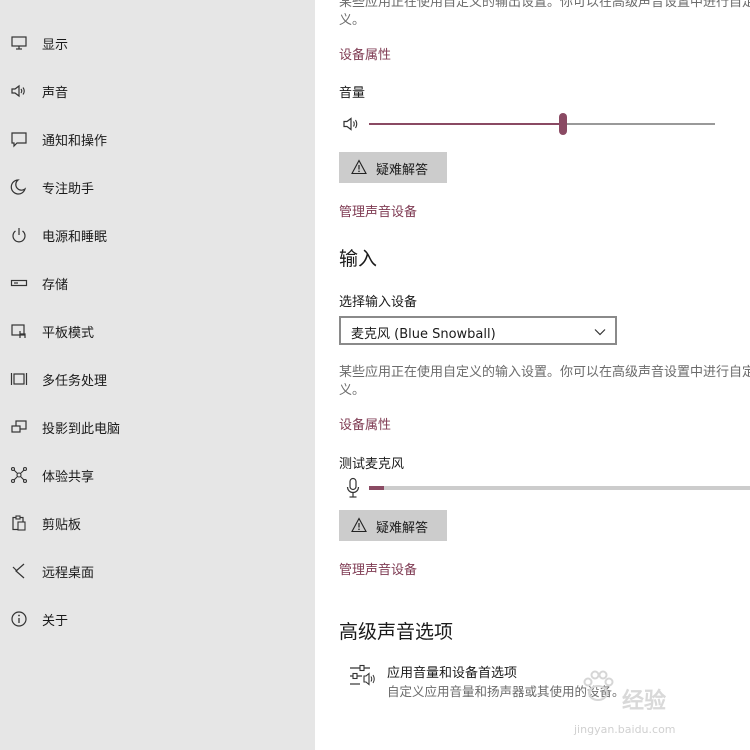 The height and width of the screenshot is (750, 750). Describe the element at coordinates (562, 124) in the screenshot. I see `volume-slider-thumb` at that location.